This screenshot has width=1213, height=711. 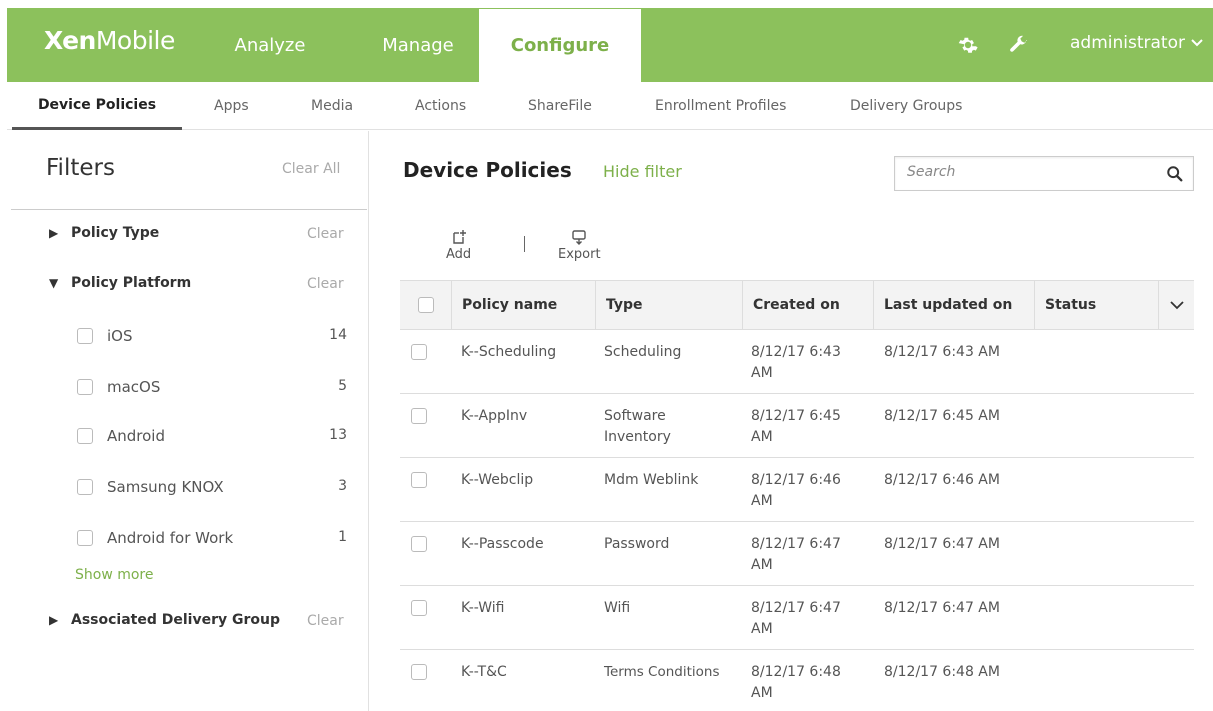 What do you see at coordinates (668, 305) in the screenshot?
I see `column-type: Type` at bounding box center [668, 305].